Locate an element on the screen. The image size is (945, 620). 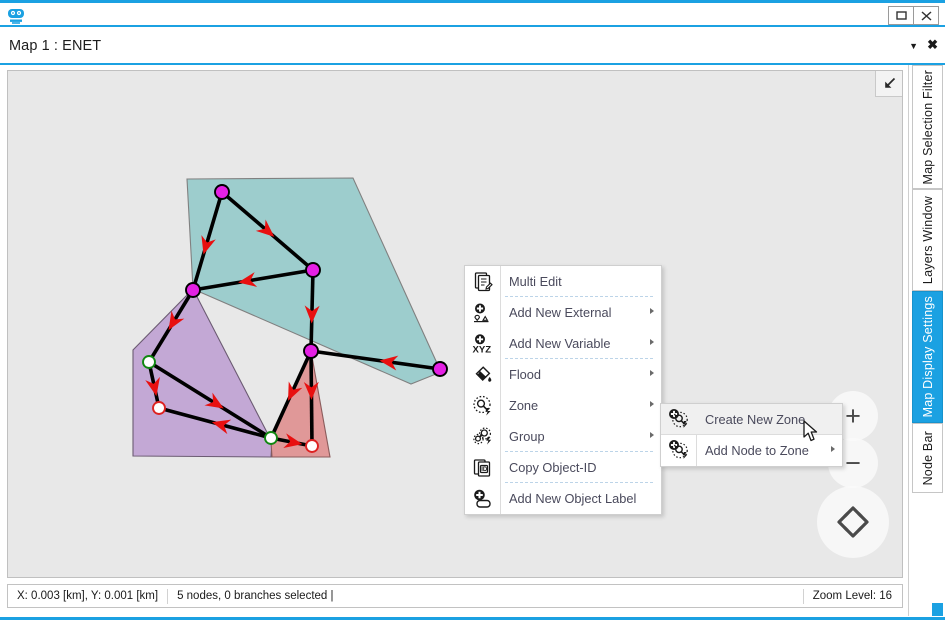
collapse-arrow-icon is located at coordinates (889, 82).